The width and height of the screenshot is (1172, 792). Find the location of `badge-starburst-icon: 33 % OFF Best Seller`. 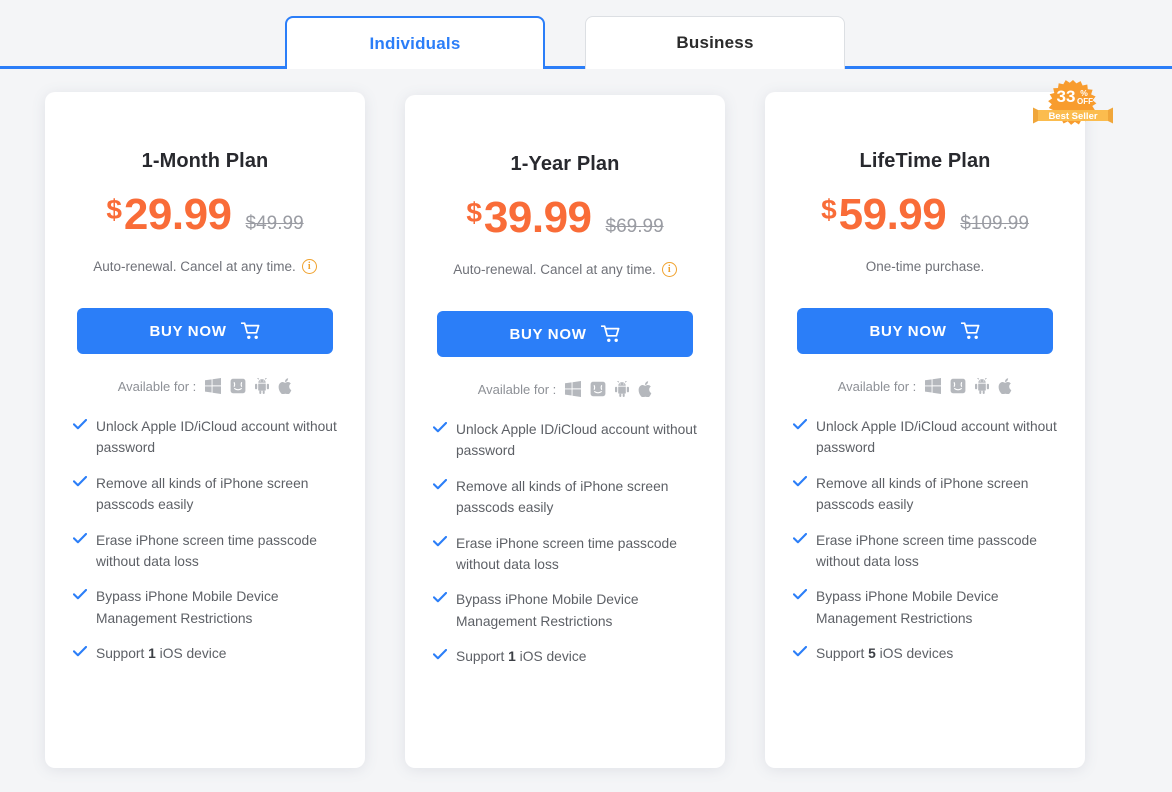

badge-starburst-icon: 33 % OFF Best Seller is located at coordinates (1073, 102).